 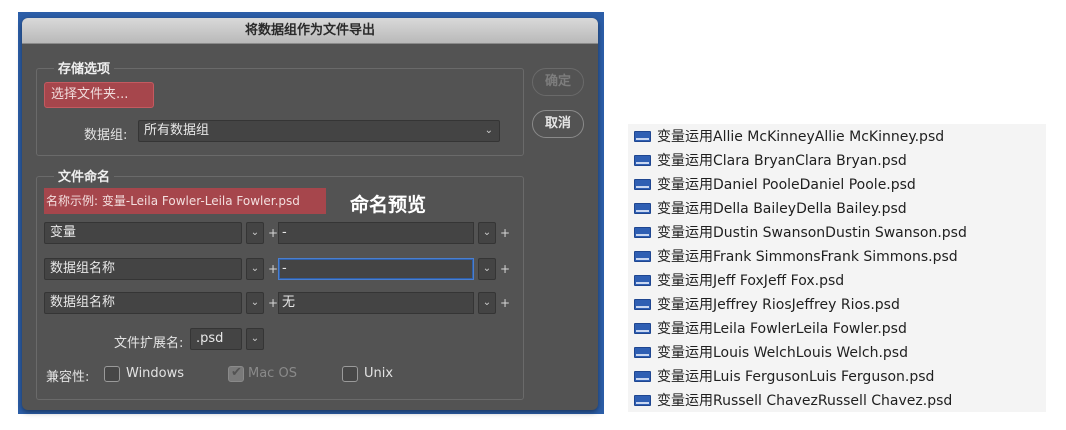 I want to click on file-extension-label: 文件扩展名:, so click(x=149, y=343).